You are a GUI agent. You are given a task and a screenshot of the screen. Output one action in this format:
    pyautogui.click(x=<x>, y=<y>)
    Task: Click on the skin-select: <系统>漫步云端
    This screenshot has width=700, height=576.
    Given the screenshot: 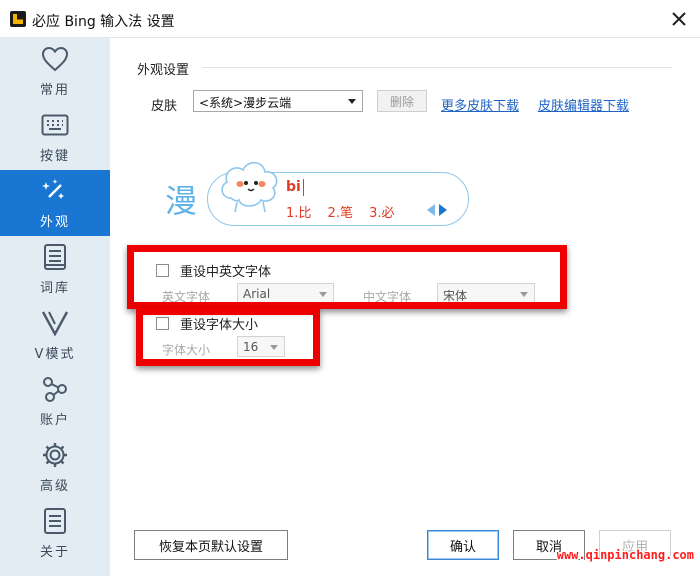 What is the action you would take?
    pyautogui.click(x=278, y=101)
    